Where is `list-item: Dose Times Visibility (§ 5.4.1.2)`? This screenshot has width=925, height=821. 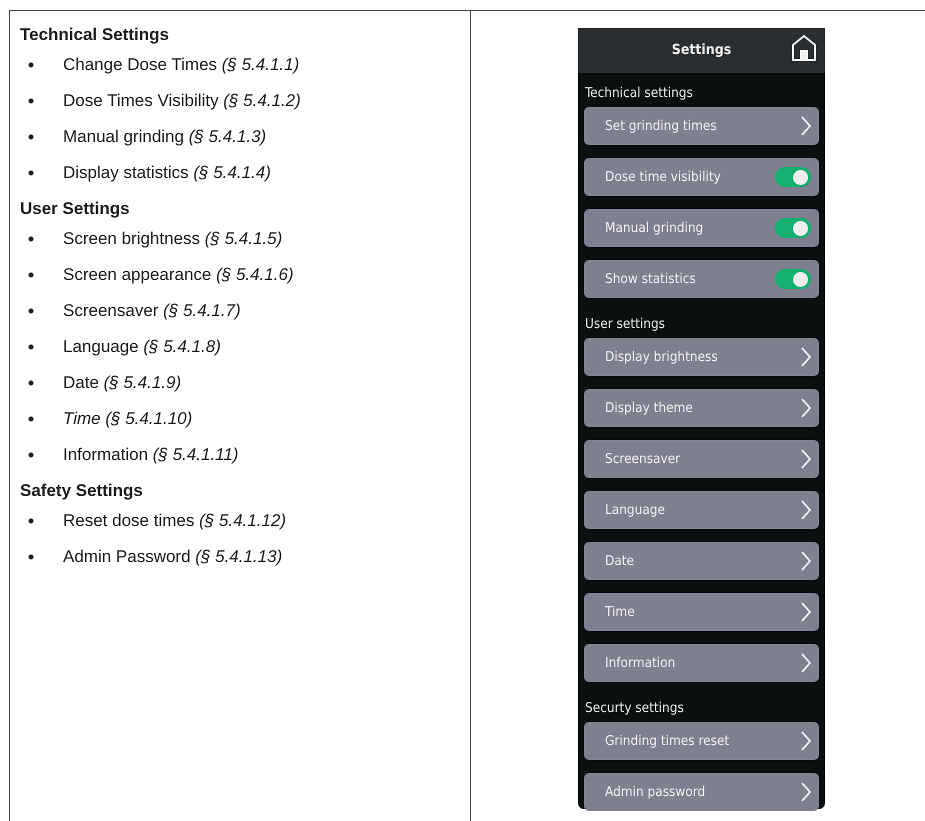 list-item: Dose Times Visibility (§ 5.4.1.2) is located at coordinates (182, 101).